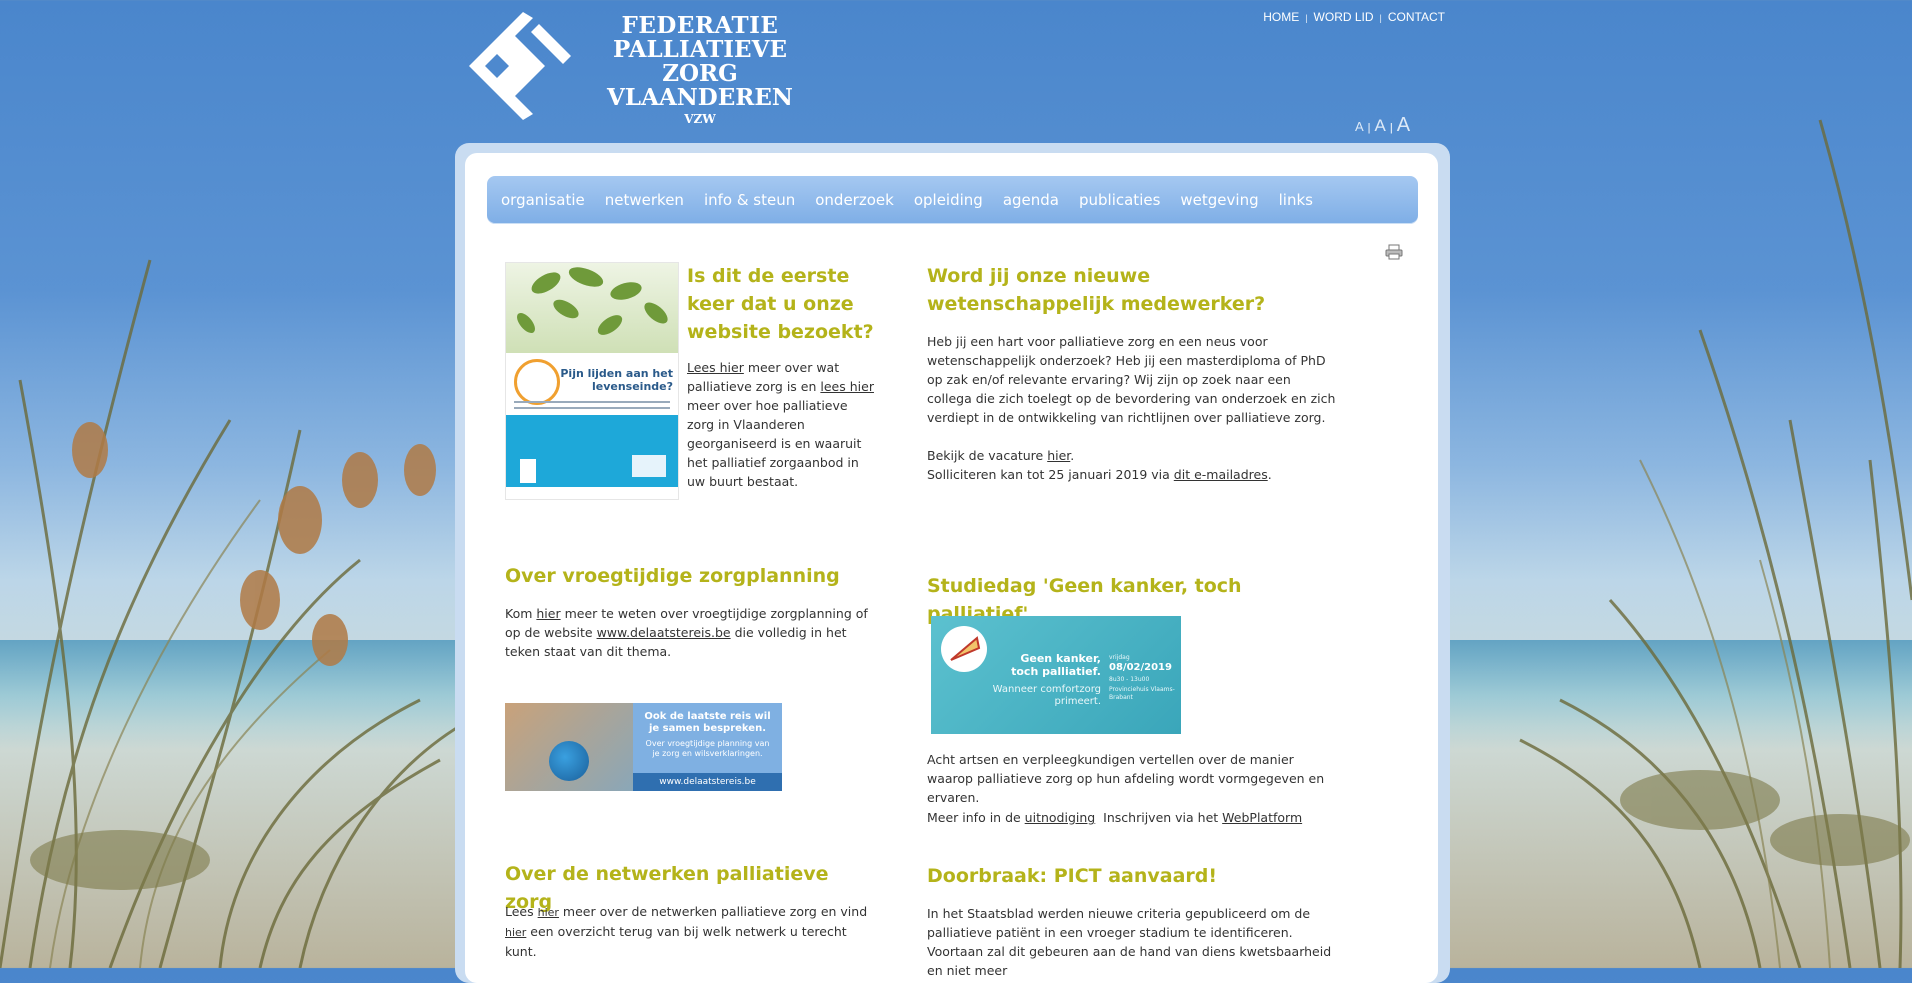 This screenshot has height=983, width=1912. What do you see at coordinates (520, 66) in the screenshot?
I see `logo-emblem-icon` at bounding box center [520, 66].